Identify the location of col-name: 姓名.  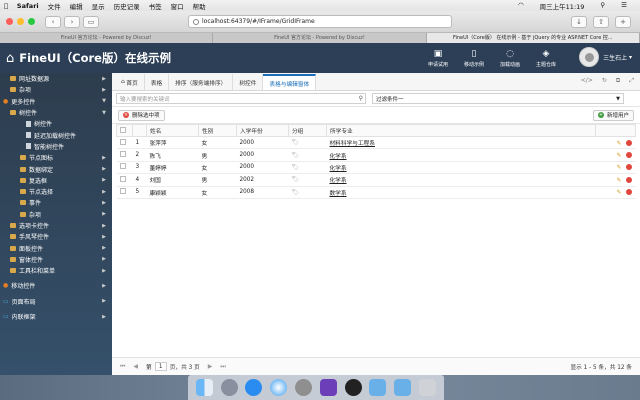
(172, 130).